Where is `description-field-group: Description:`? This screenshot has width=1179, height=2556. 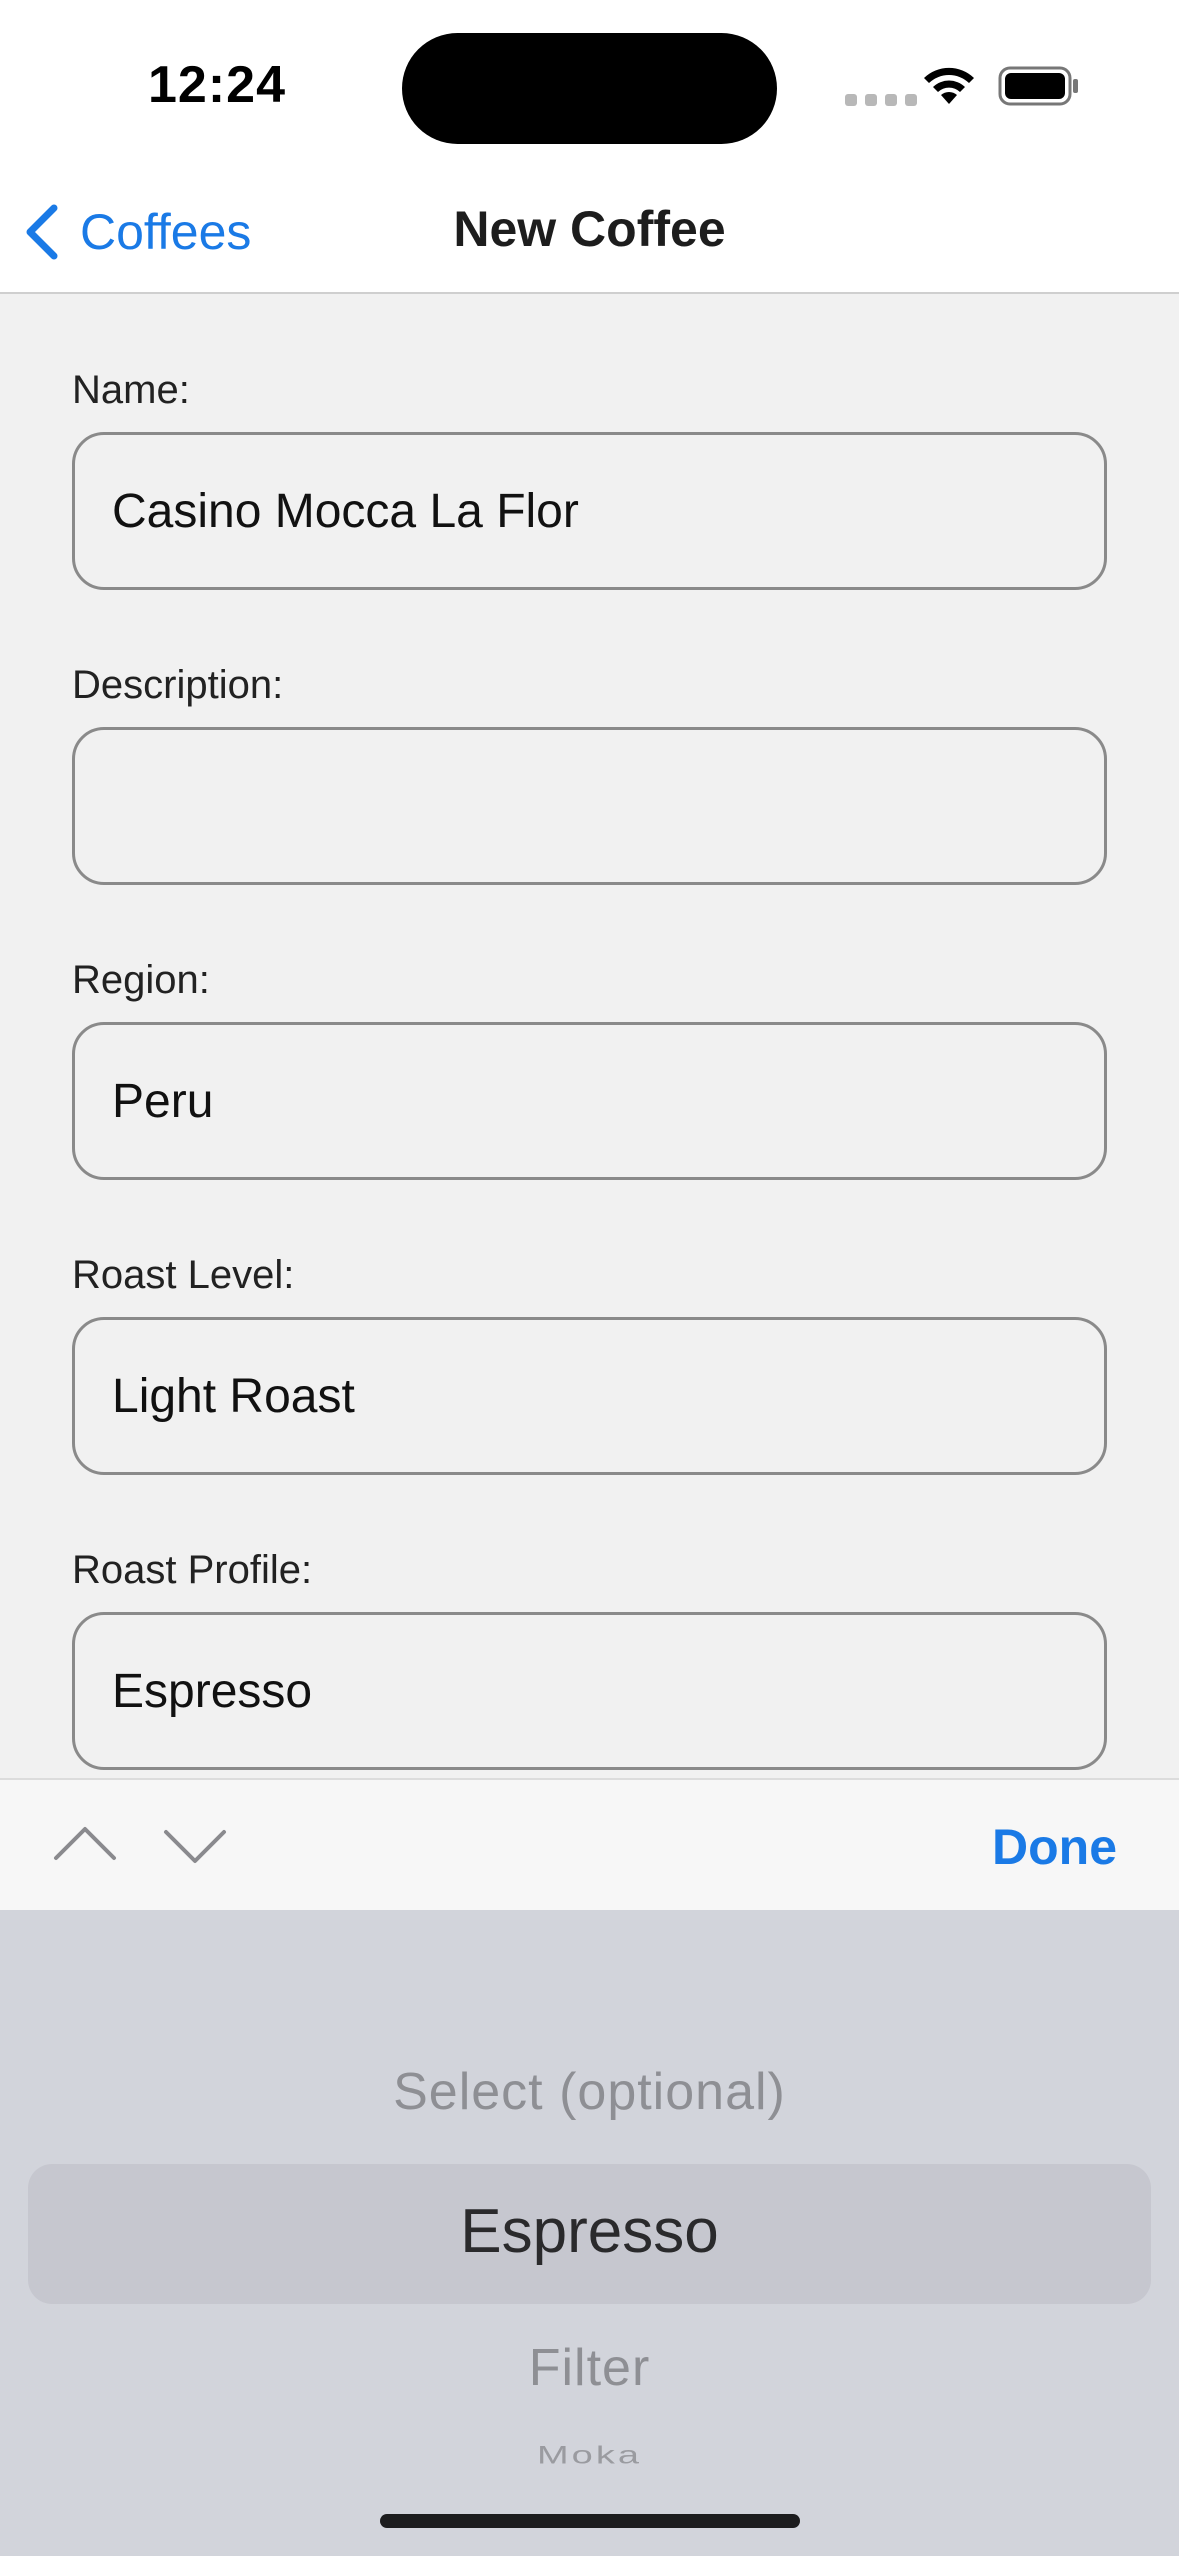
description-field-group: Description: is located at coordinates (589, 773).